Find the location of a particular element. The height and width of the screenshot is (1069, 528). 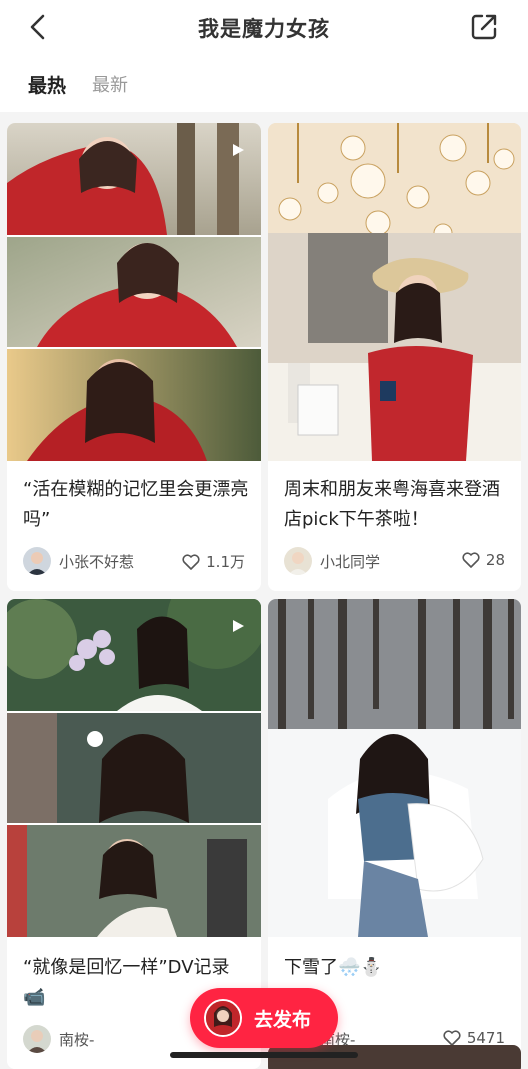

like-counter: 1.1万 is located at coordinates (213, 561).